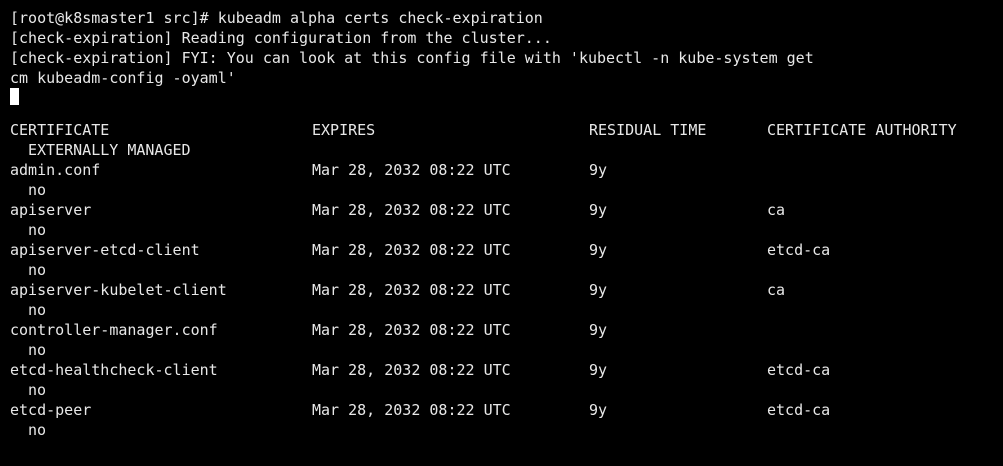 Image resolution: width=1003 pixels, height=466 pixels. Describe the element at coordinates (506, 78) in the screenshot. I see `output-line: cm kubeadm-config -oyaml'` at that location.